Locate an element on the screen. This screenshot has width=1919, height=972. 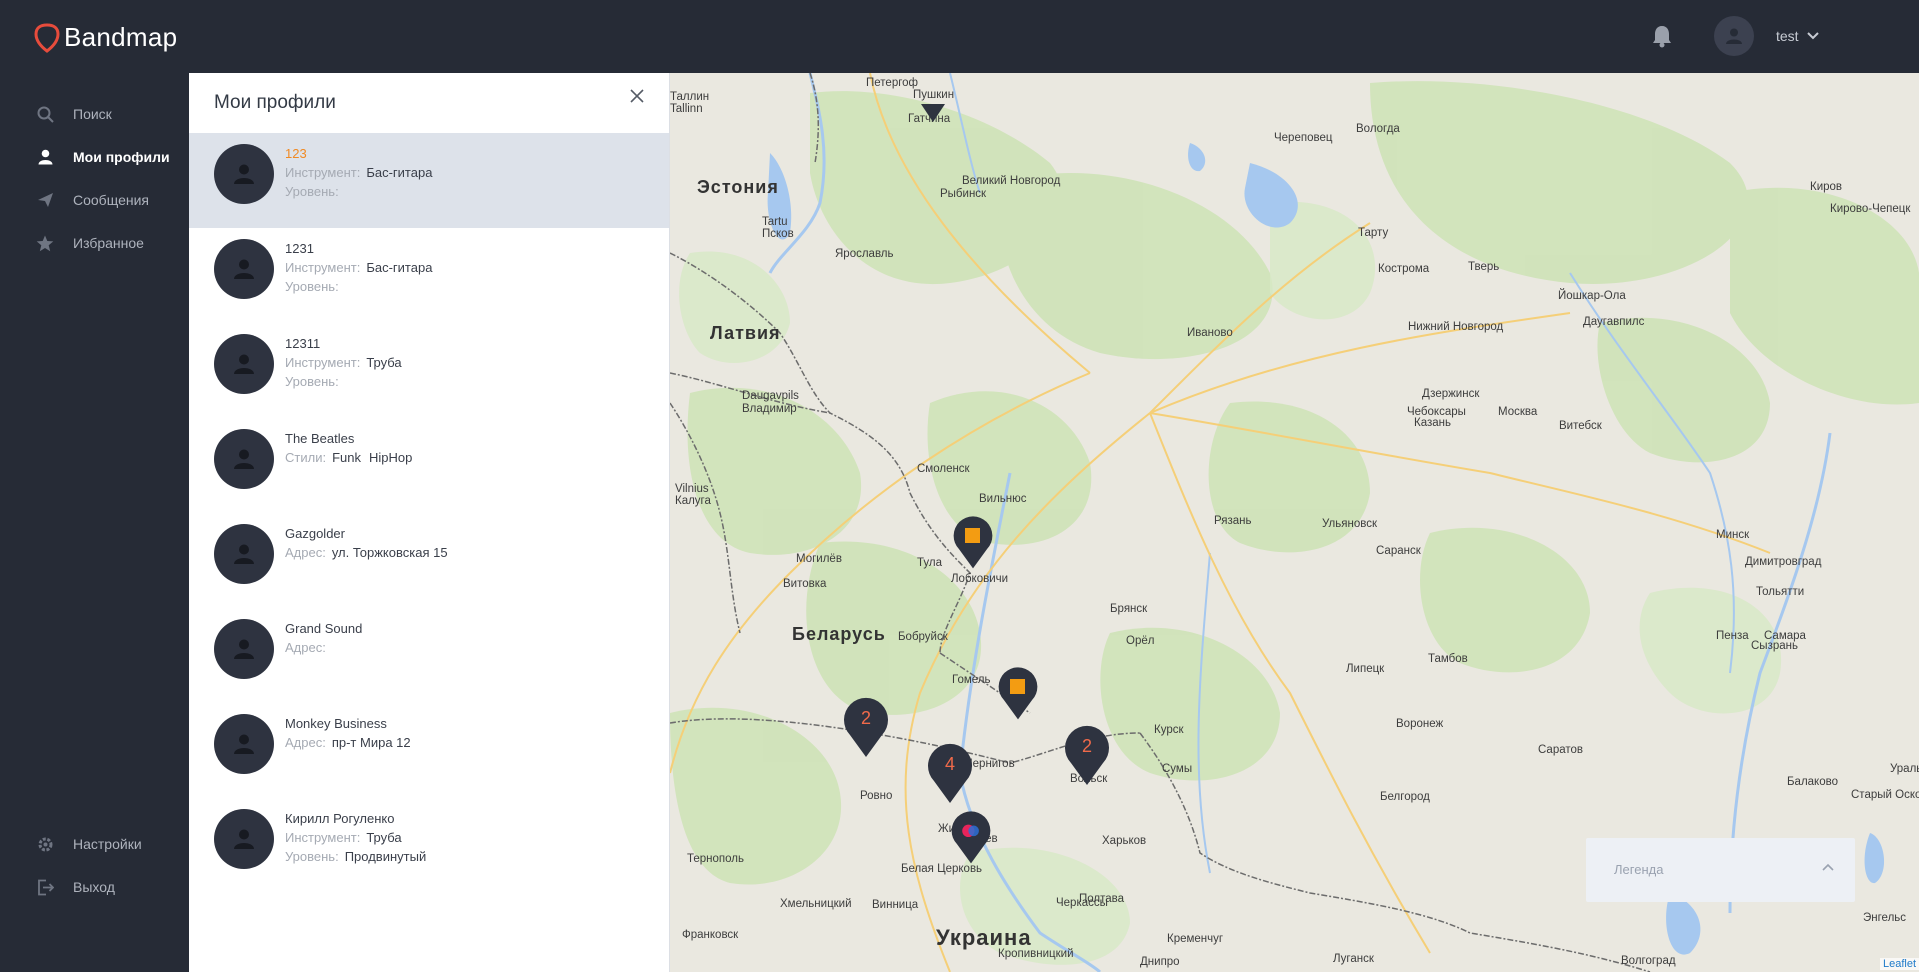
logo: Bandmap is located at coordinates (105, 37).